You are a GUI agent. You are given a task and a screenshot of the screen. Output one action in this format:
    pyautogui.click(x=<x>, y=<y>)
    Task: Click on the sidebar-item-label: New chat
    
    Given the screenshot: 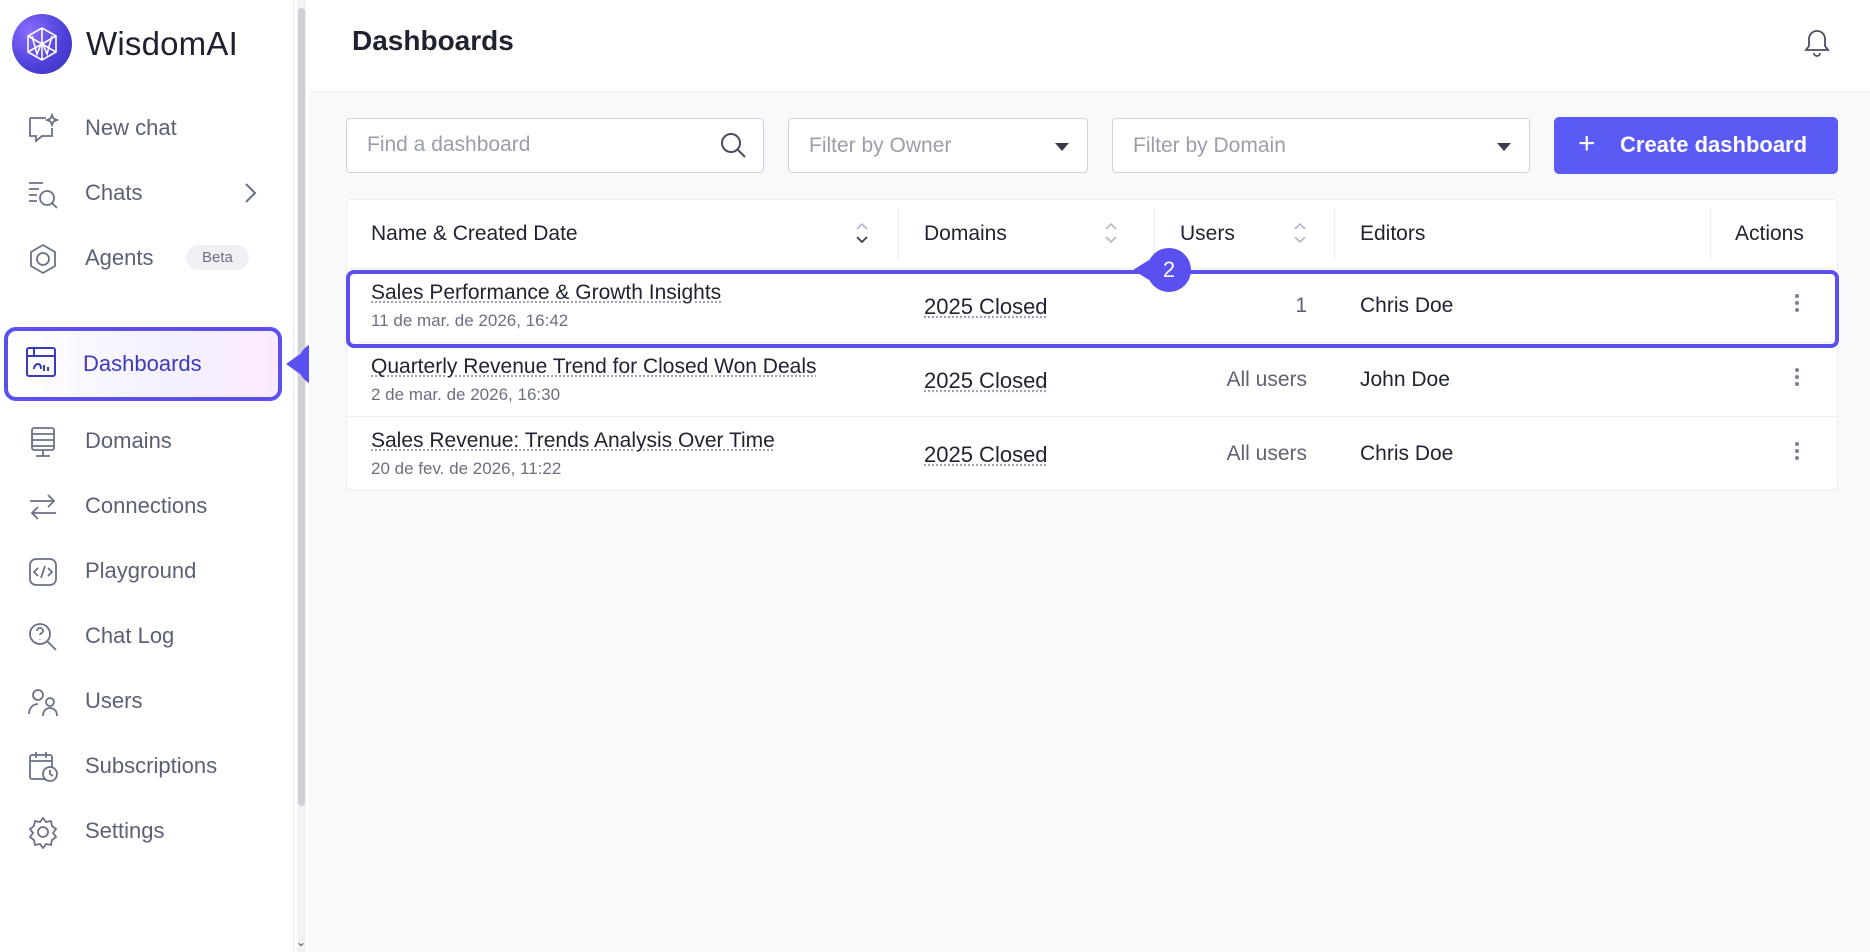 What is the action you would take?
    pyautogui.click(x=131, y=127)
    